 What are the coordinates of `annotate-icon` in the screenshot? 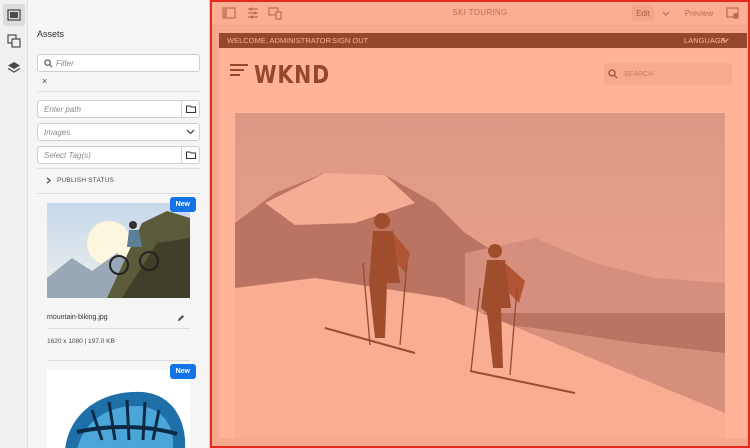 It's located at (733, 13).